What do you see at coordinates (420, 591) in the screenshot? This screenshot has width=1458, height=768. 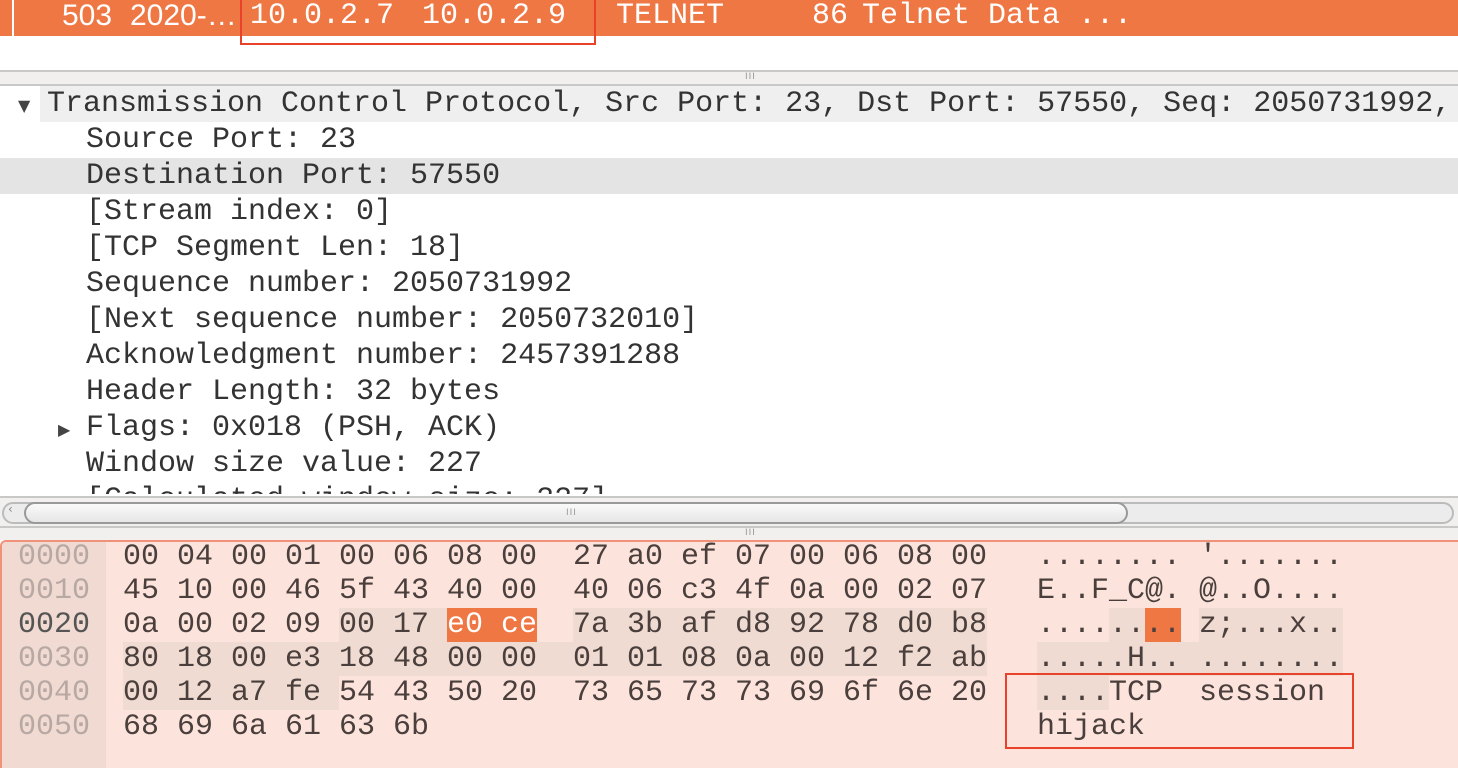 I see `hex-byte: 43` at bounding box center [420, 591].